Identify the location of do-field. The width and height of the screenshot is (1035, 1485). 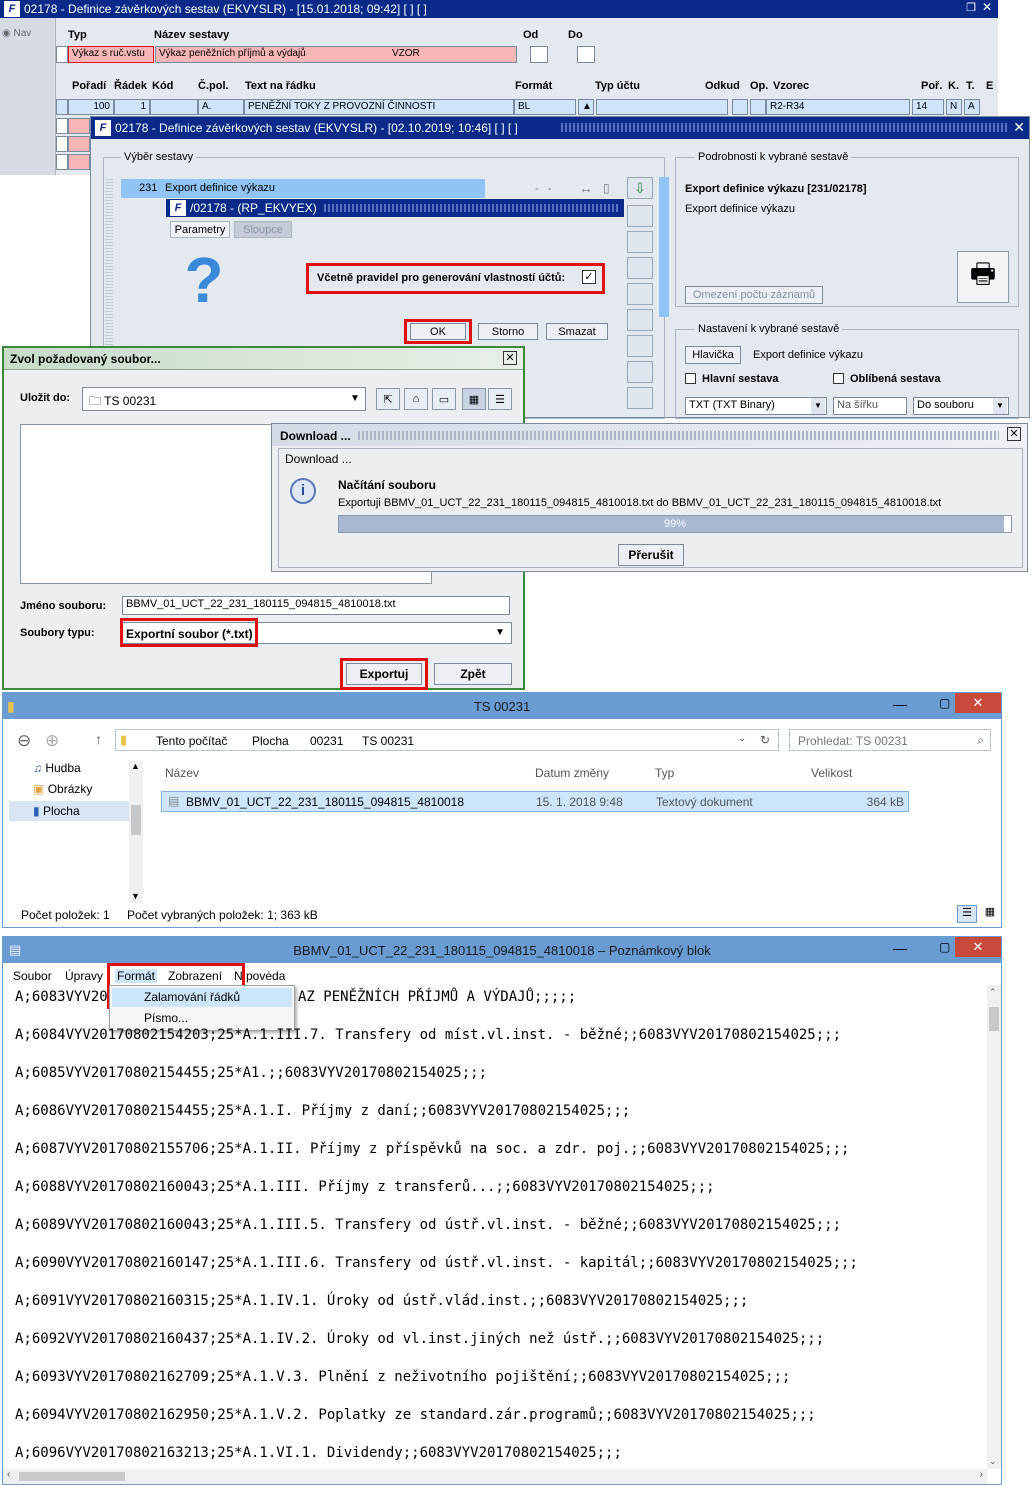
(586, 54).